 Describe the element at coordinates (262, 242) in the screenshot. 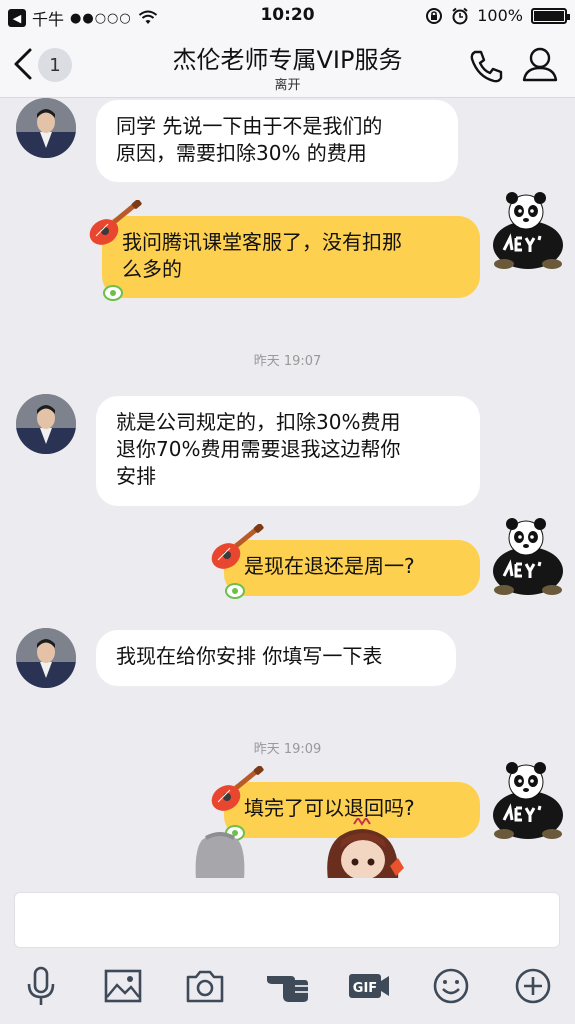

I see `message-text: 我问腾讯课堂客服了，没有扣那` at that location.